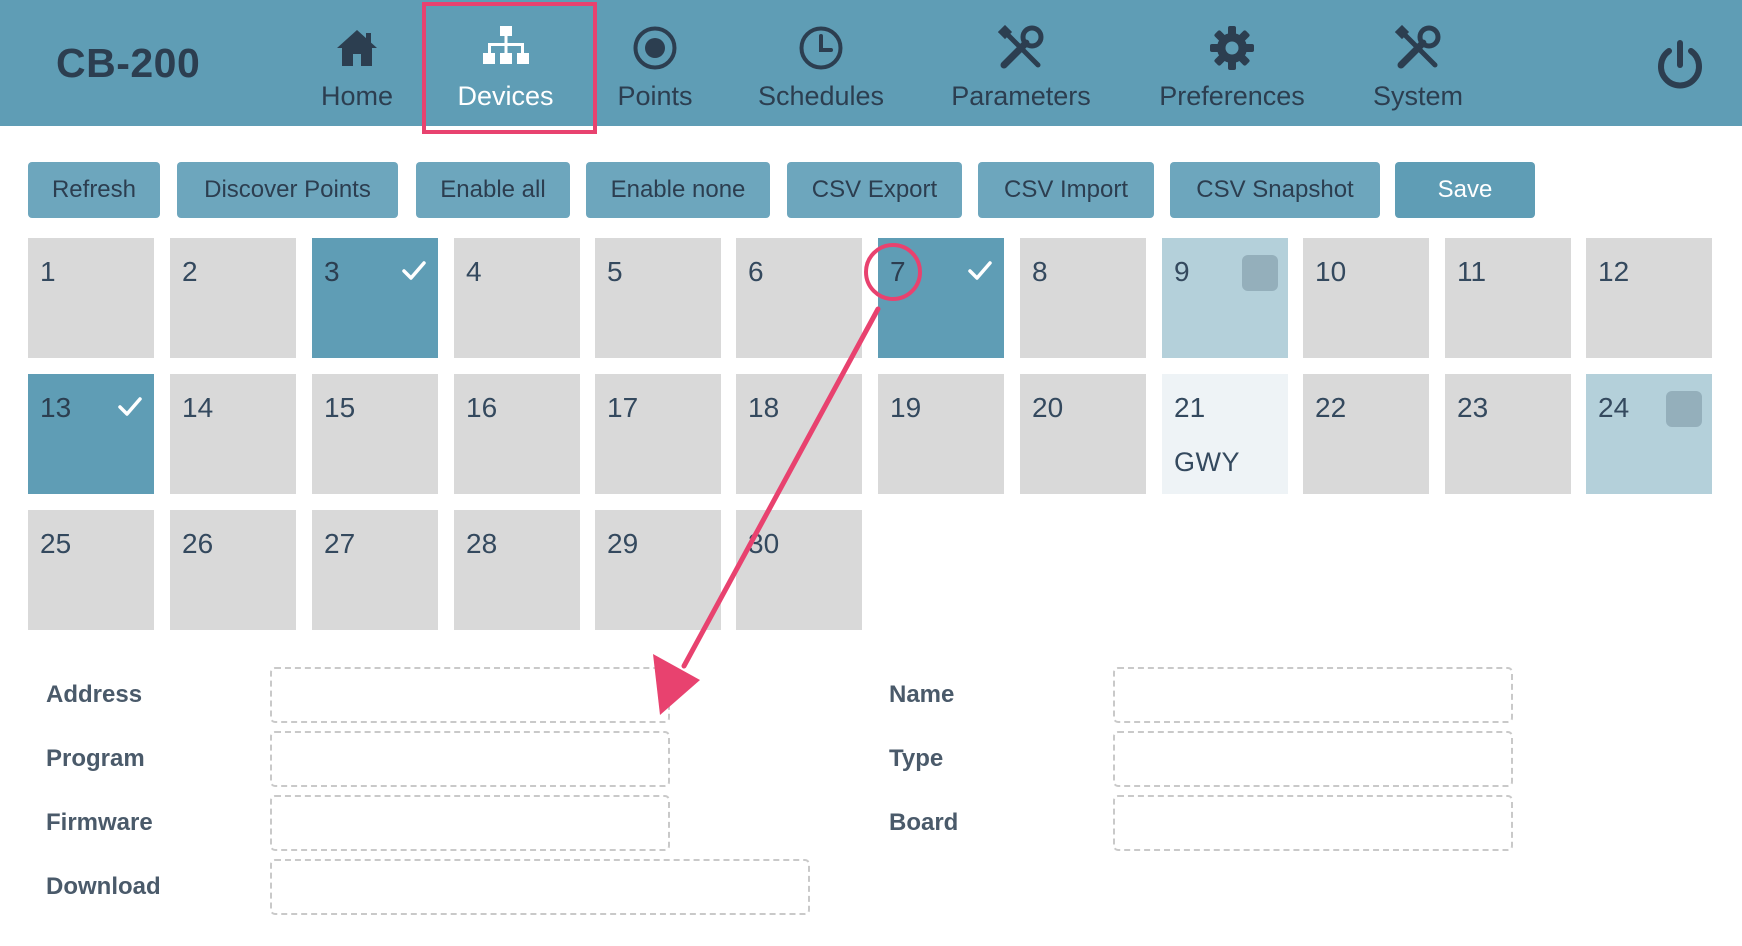  What do you see at coordinates (1366, 434) in the screenshot?
I see `device-tile-22: 22` at bounding box center [1366, 434].